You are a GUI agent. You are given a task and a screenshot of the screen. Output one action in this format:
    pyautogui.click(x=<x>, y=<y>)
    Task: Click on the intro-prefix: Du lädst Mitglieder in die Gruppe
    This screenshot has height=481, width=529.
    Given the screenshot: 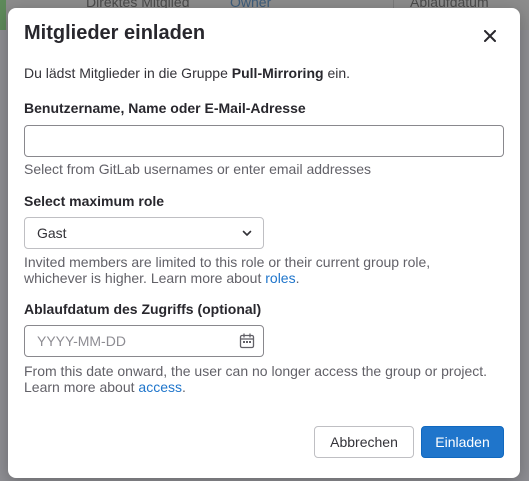 What is the action you would take?
    pyautogui.click(x=128, y=73)
    